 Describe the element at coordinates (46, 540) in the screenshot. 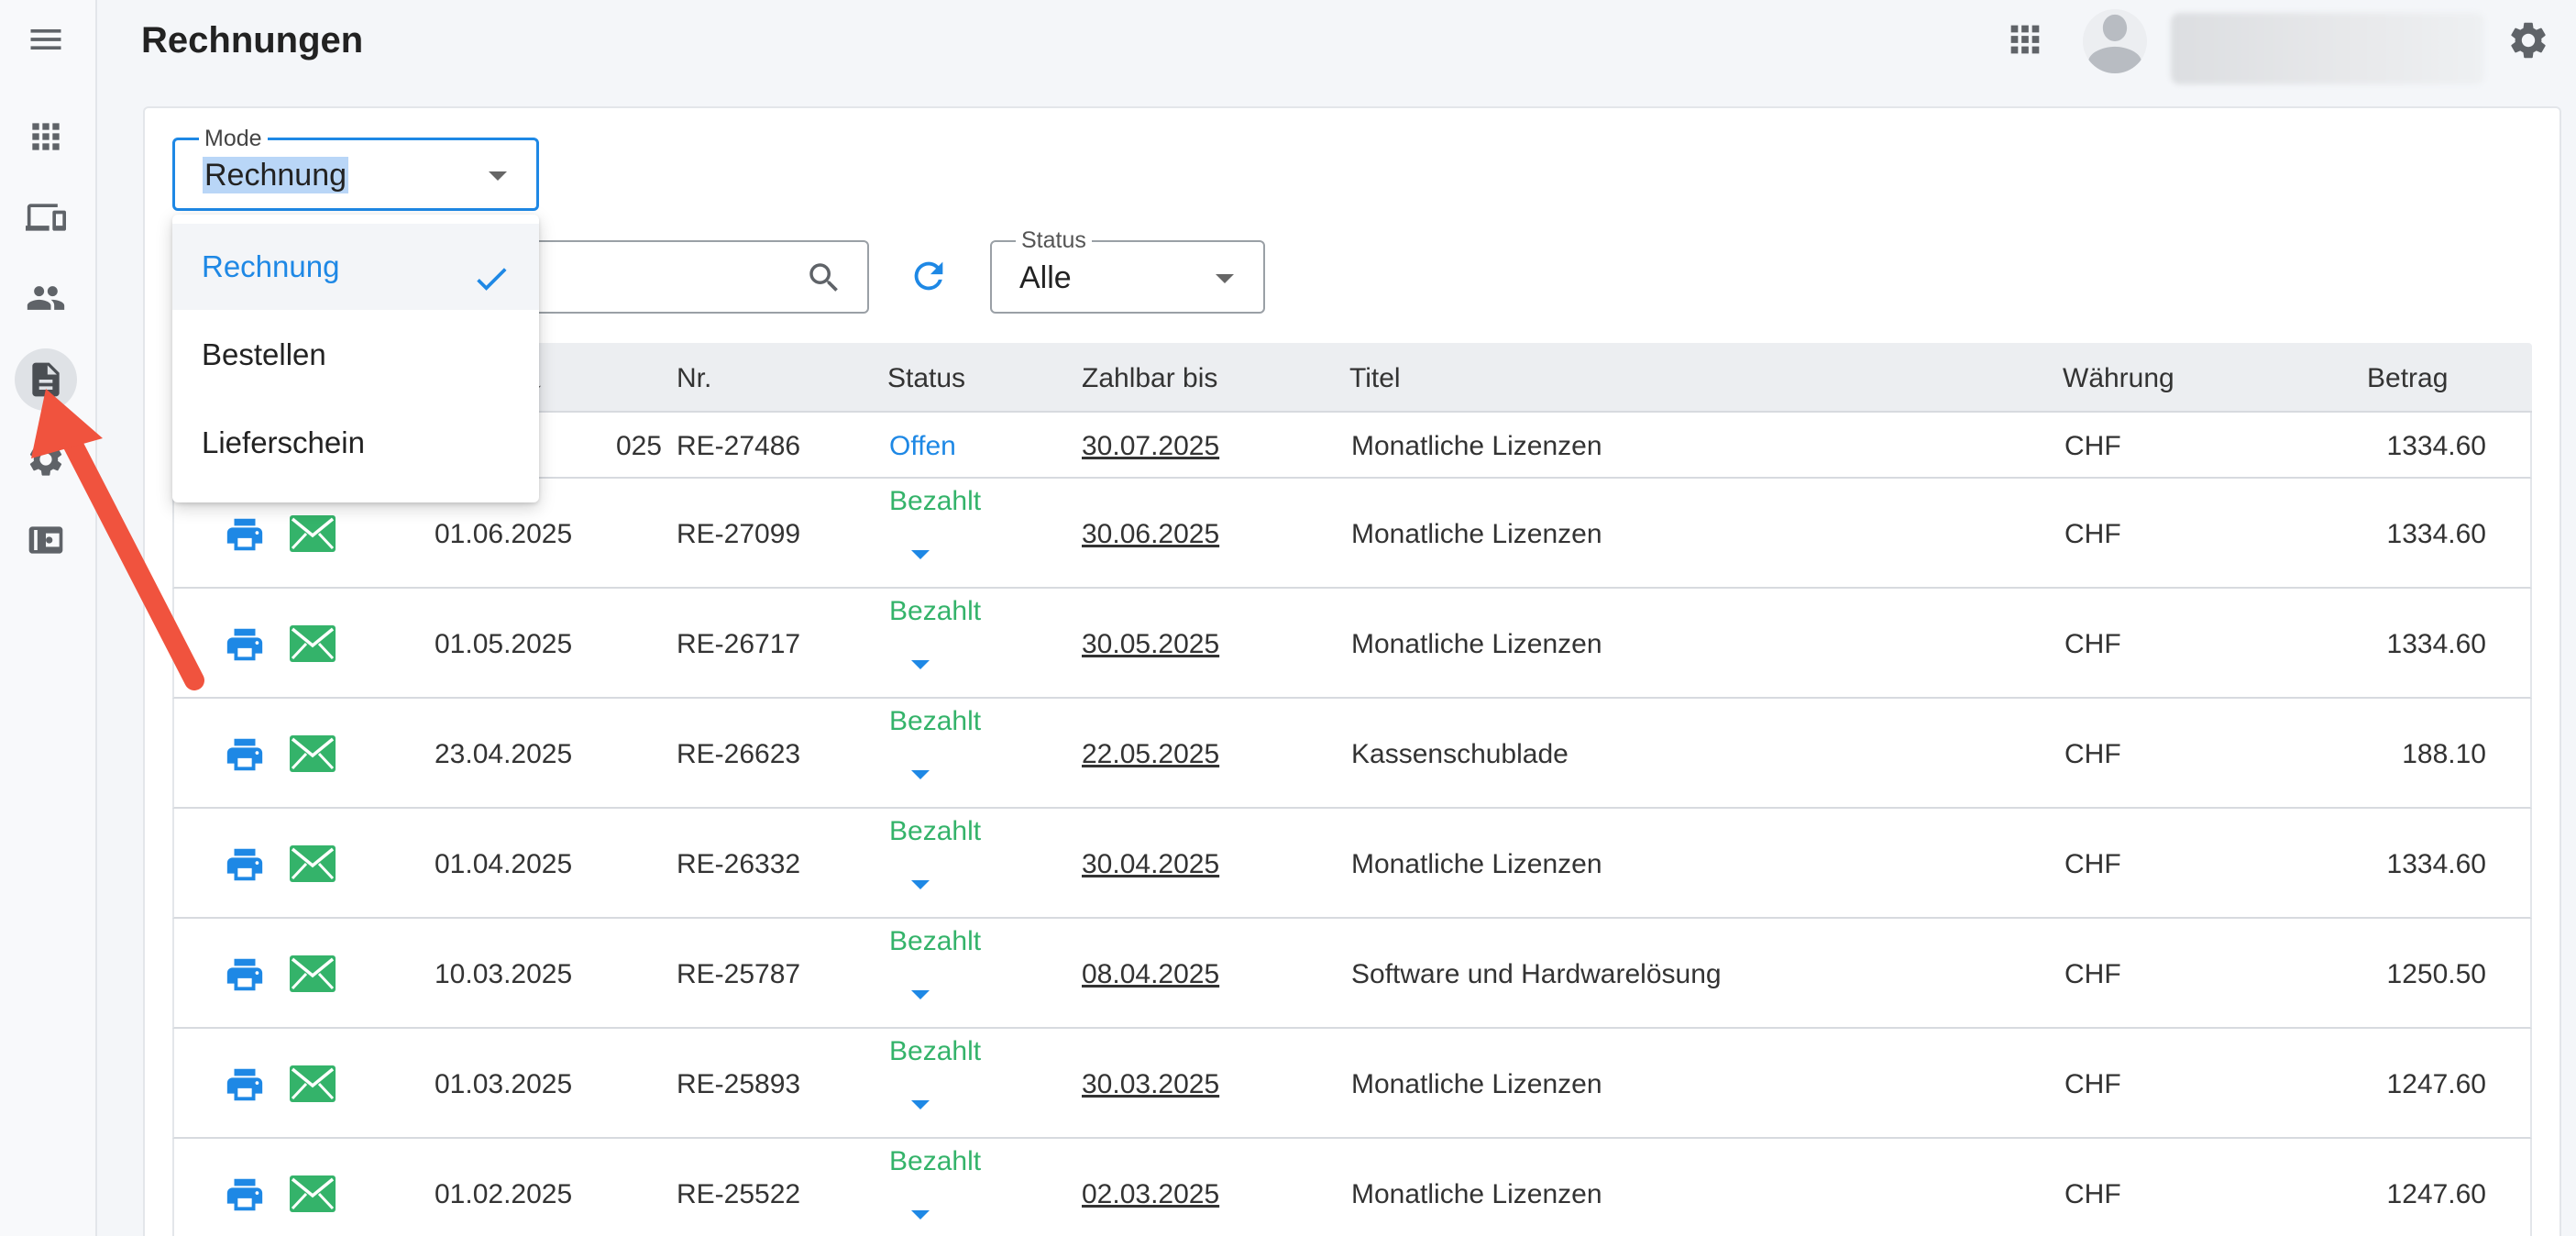

I see `wallet-icon` at that location.